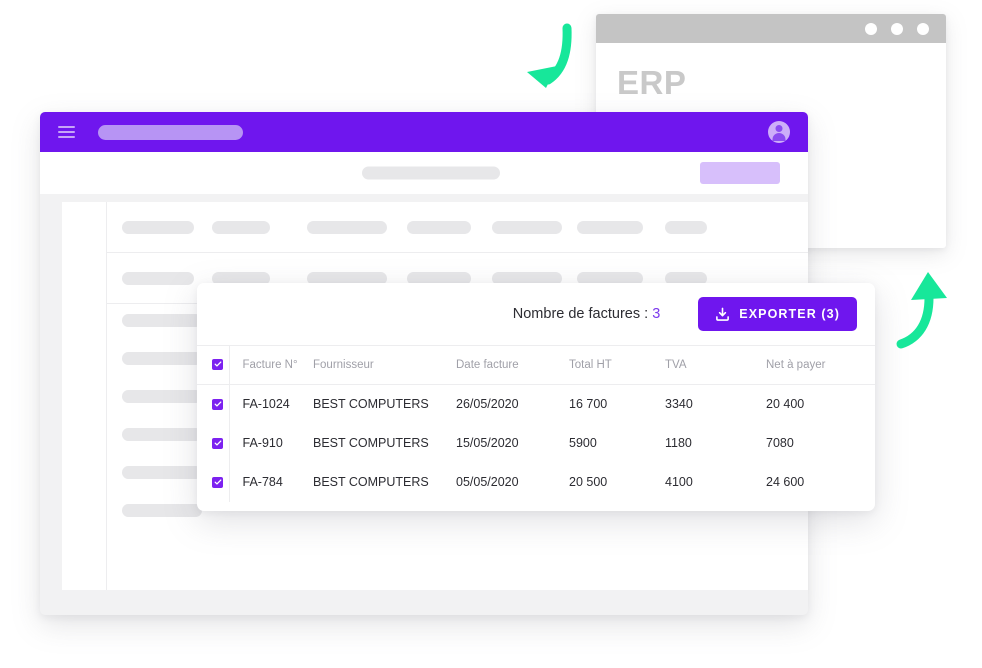 This screenshot has width=982, height=668. Describe the element at coordinates (84, 396) in the screenshot. I see `content-left-column` at that location.